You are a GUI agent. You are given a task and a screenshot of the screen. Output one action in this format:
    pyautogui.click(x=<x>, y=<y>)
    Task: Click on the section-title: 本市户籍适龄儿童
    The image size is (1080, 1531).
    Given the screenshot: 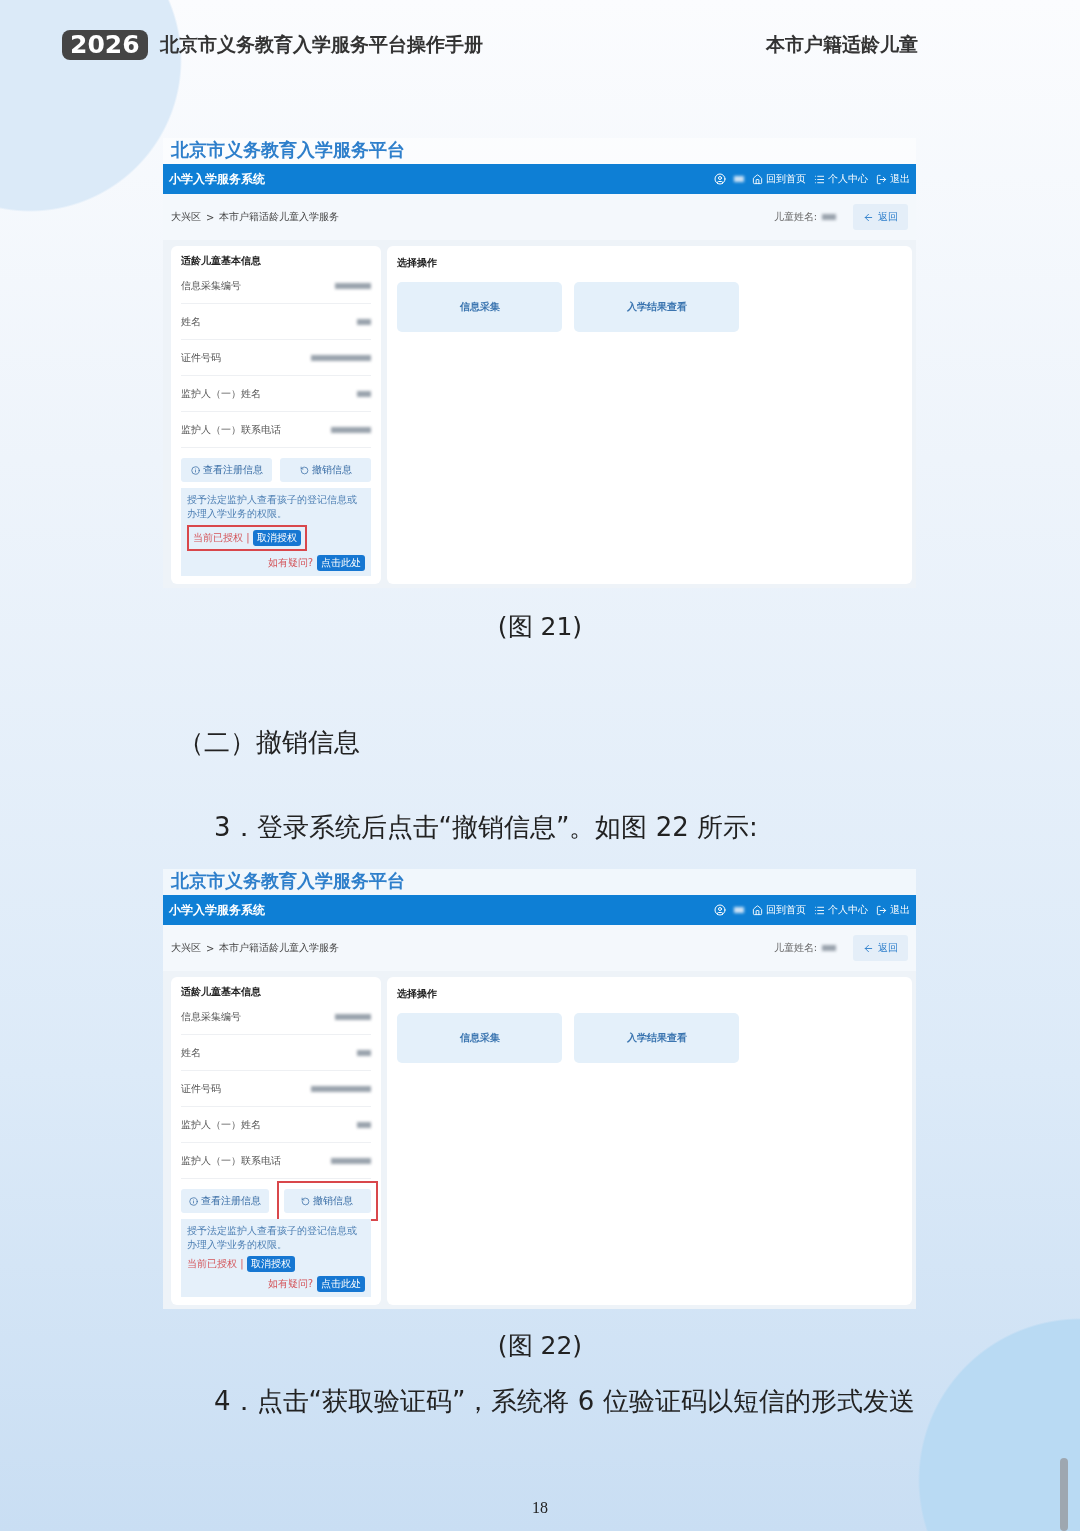 What is the action you would take?
    pyautogui.click(x=842, y=44)
    